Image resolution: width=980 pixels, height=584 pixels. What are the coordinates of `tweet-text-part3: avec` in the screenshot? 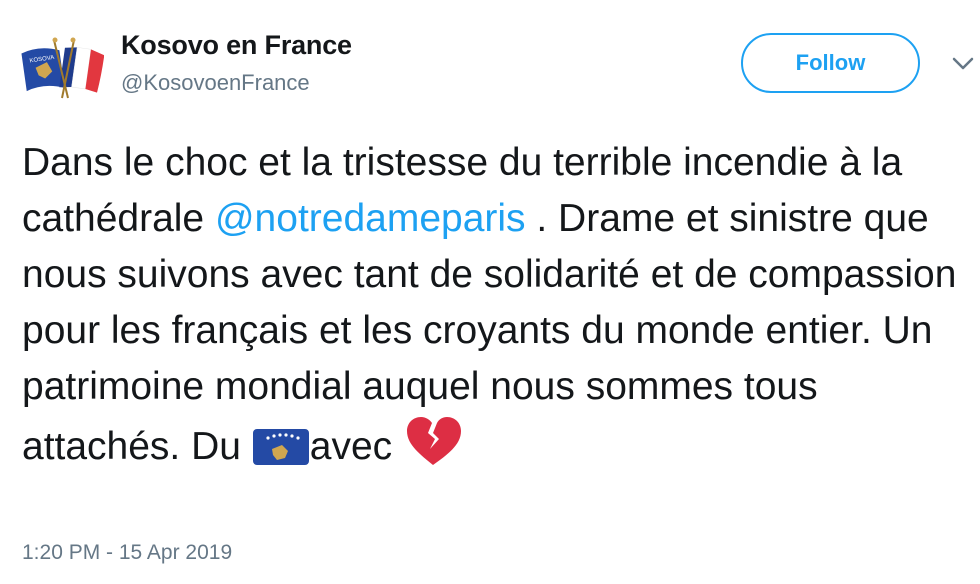 It's located at (356, 446).